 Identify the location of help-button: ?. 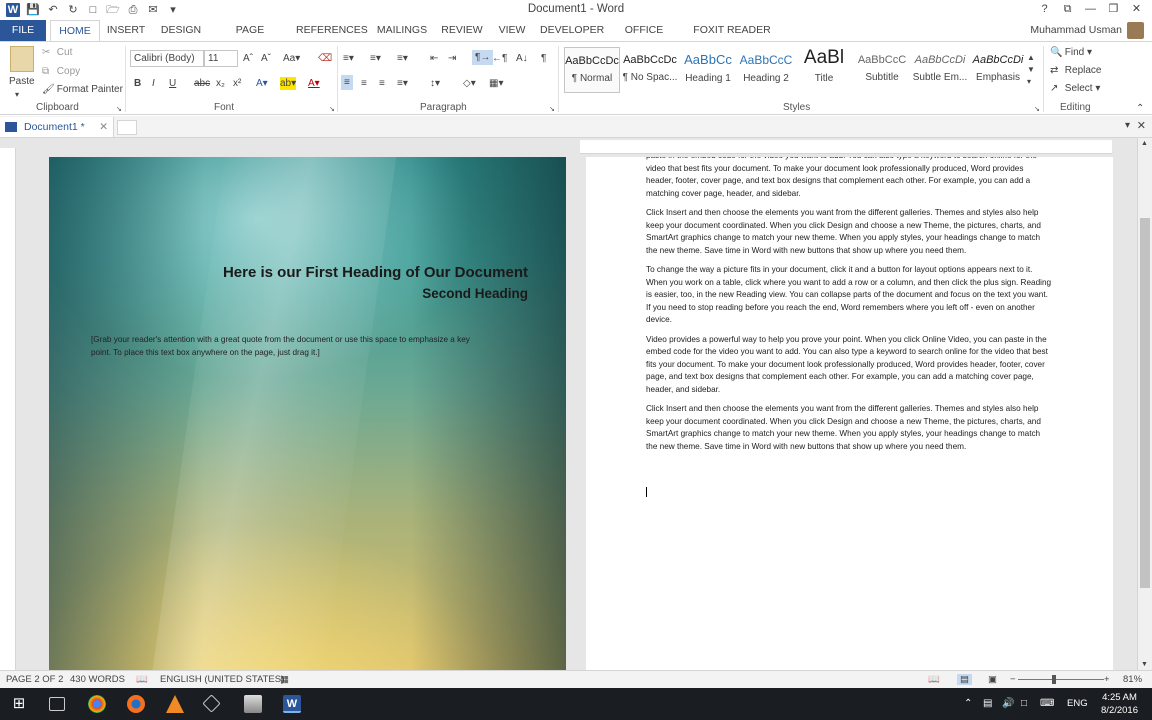
(1044, 9).